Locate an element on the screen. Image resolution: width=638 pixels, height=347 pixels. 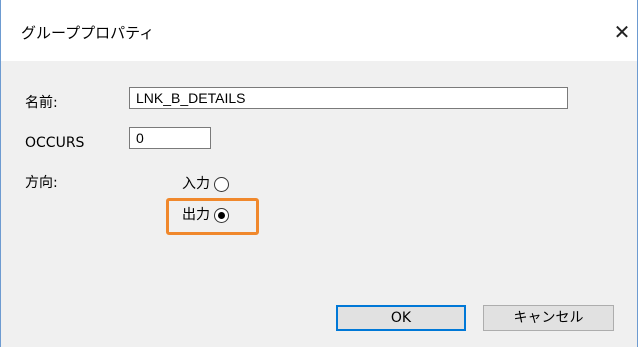
direction-label: 方向: is located at coordinates (41, 183).